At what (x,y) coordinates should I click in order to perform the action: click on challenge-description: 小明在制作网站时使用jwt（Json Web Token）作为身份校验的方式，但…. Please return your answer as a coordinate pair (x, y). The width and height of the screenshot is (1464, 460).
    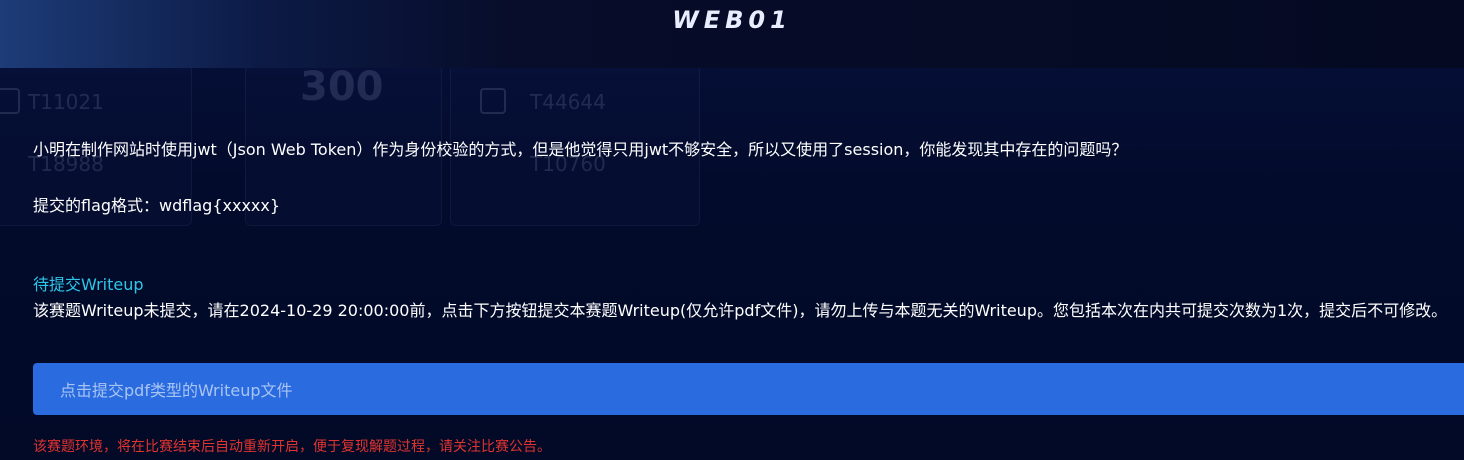
    Looking at the image, I should click on (580, 149).